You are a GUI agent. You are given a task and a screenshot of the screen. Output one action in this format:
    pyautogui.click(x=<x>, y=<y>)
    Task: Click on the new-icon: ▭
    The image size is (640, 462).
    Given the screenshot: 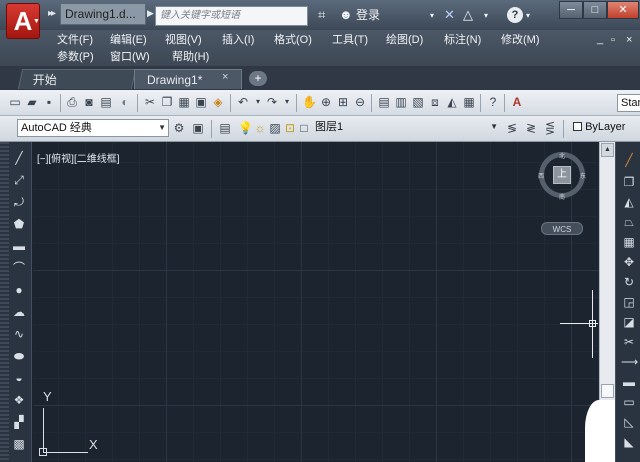 What is the action you would take?
    pyautogui.click(x=15, y=102)
    